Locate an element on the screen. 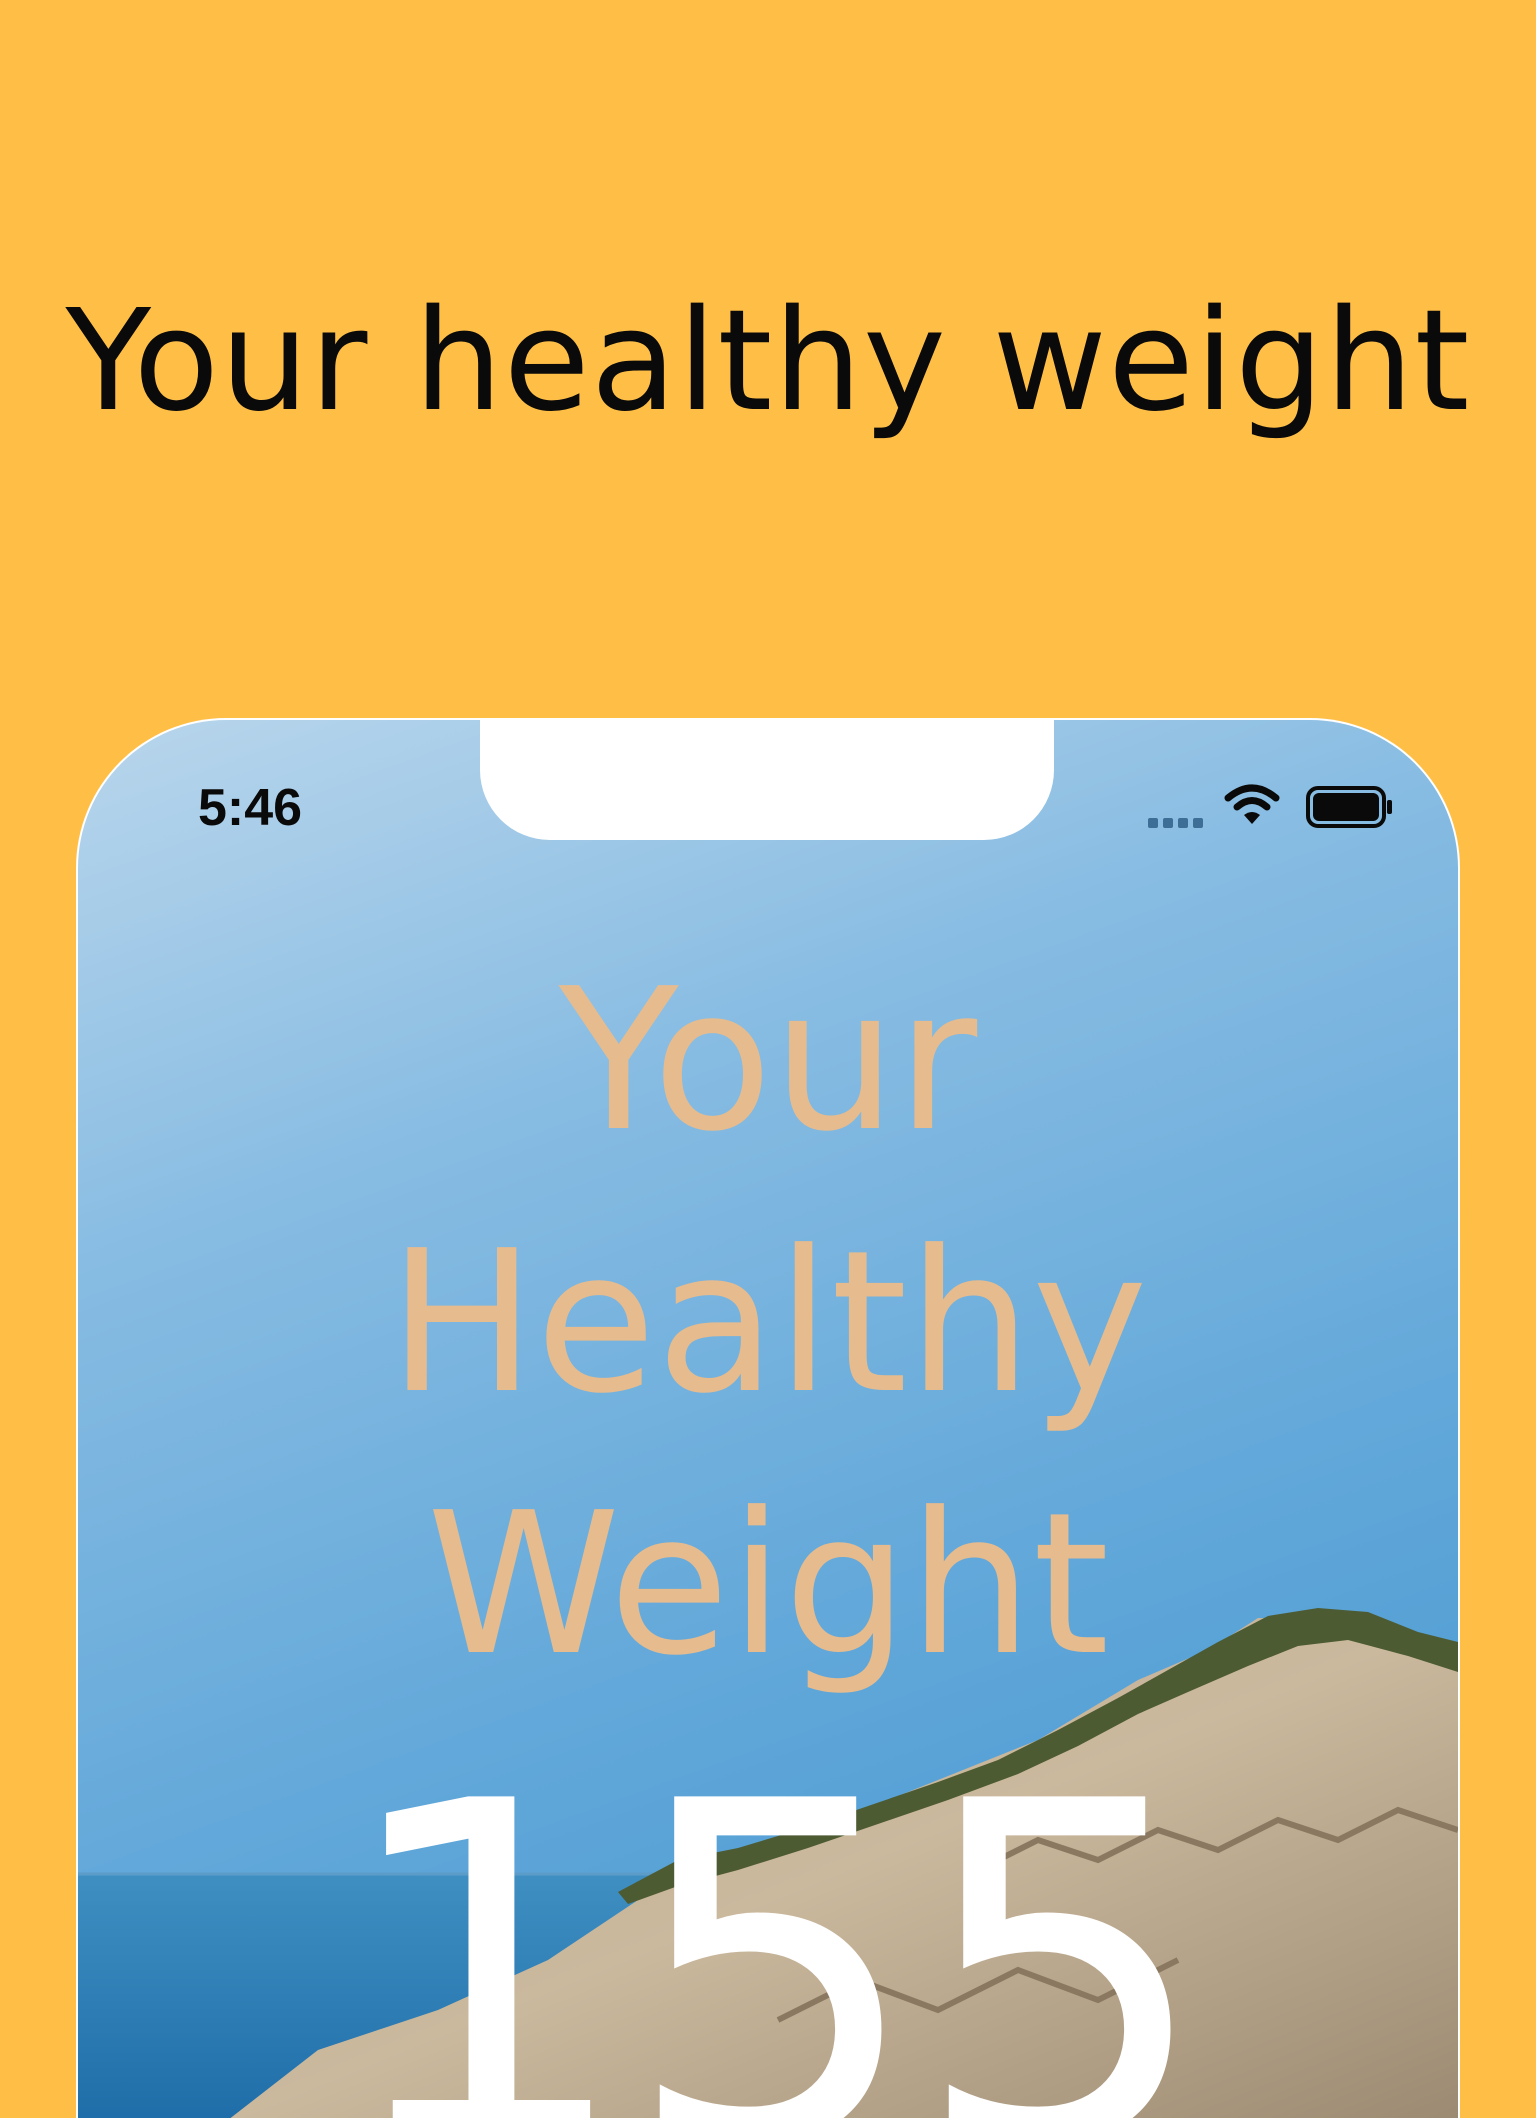 This screenshot has width=1536, height=2118. signal-dots-icon is located at coordinates (1175, 823).